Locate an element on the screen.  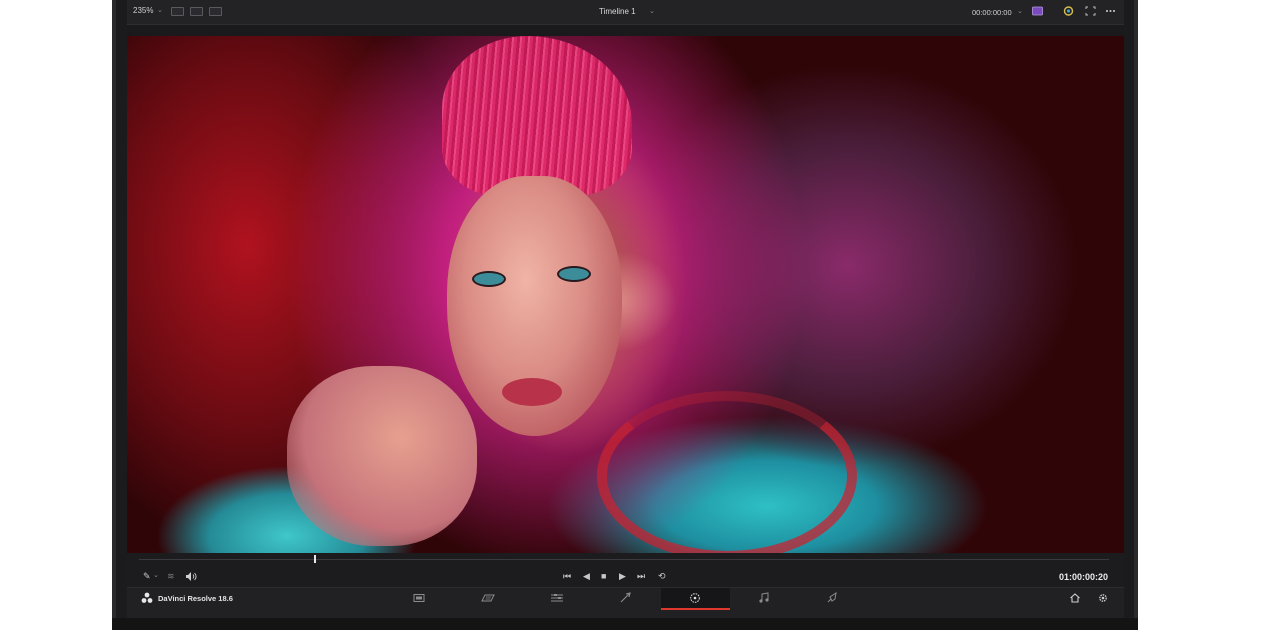
bezel-bottom is located at coordinates (625, 624).